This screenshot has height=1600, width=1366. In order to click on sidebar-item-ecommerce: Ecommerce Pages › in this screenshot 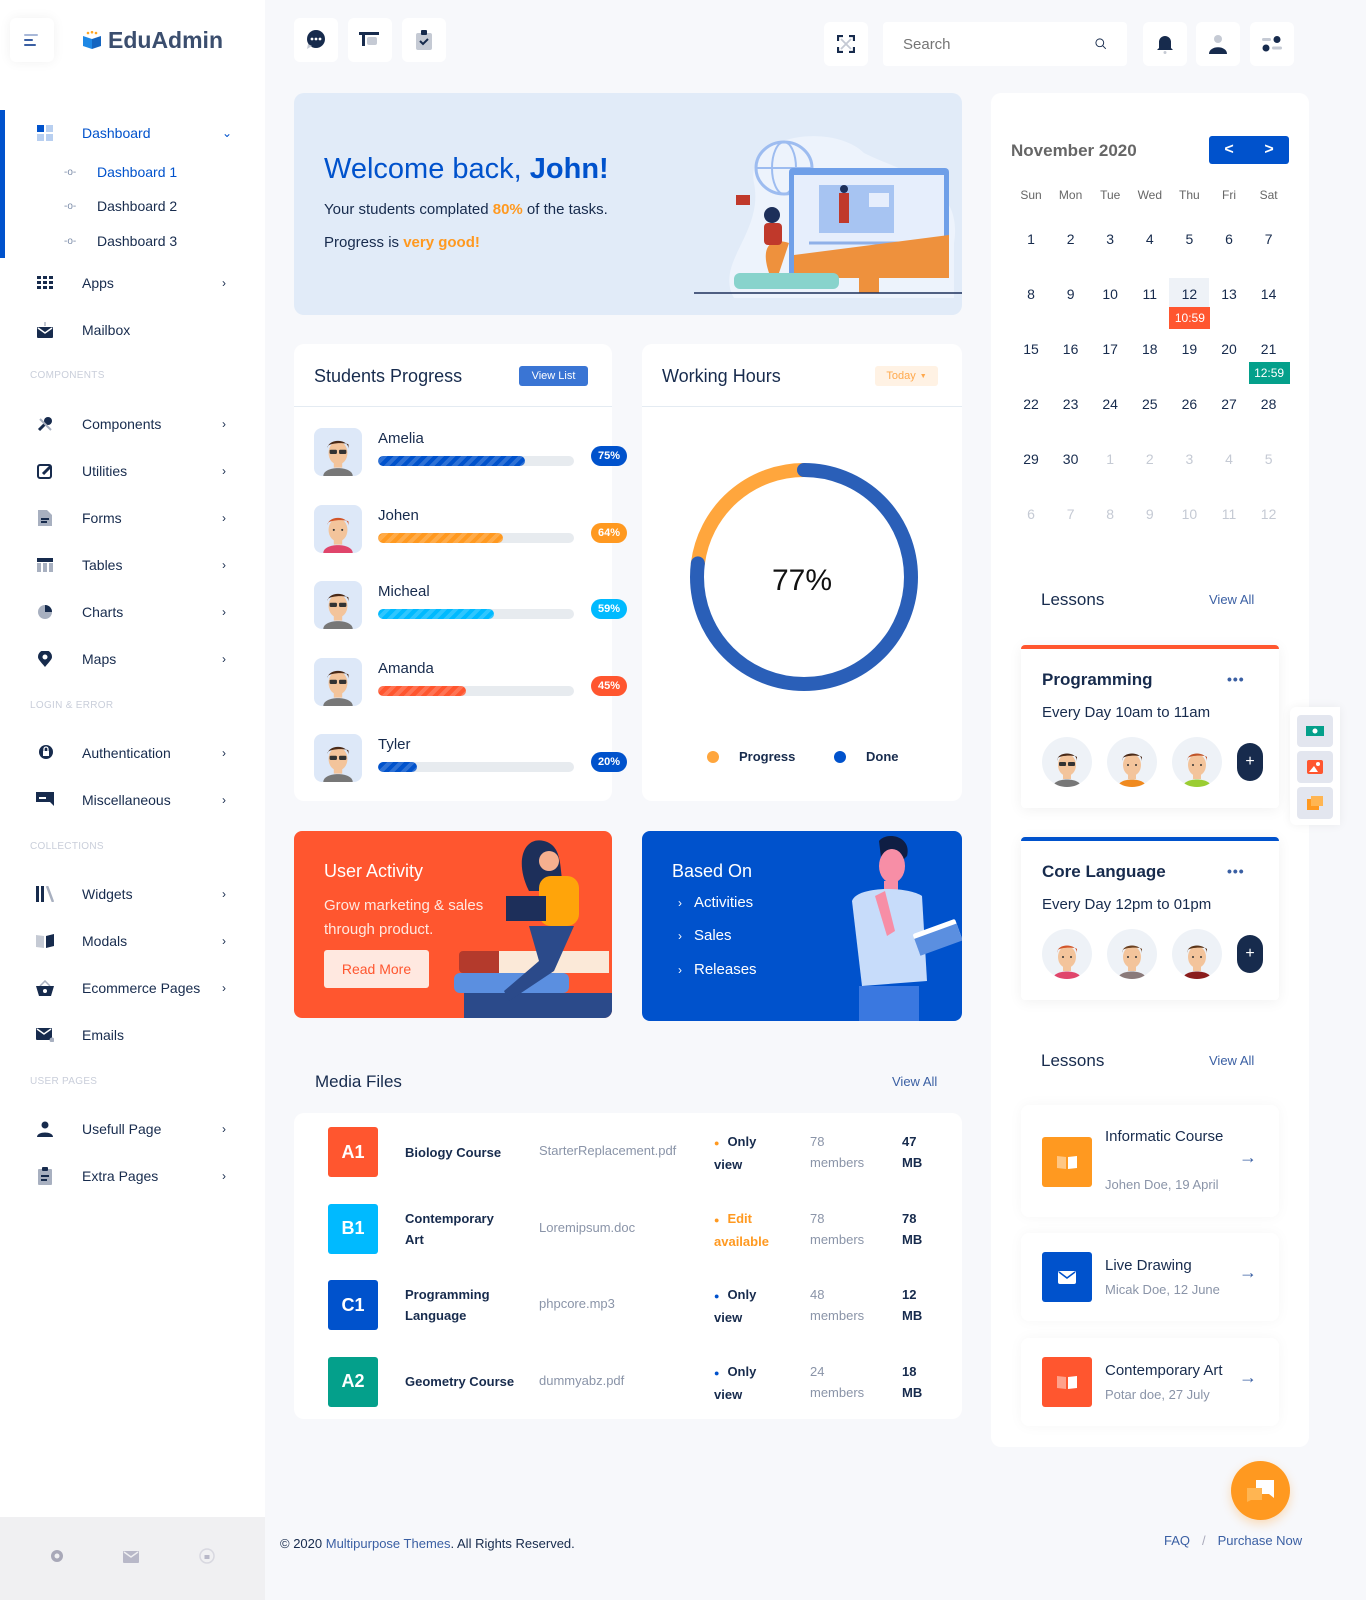, I will do `click(132, 988)`.